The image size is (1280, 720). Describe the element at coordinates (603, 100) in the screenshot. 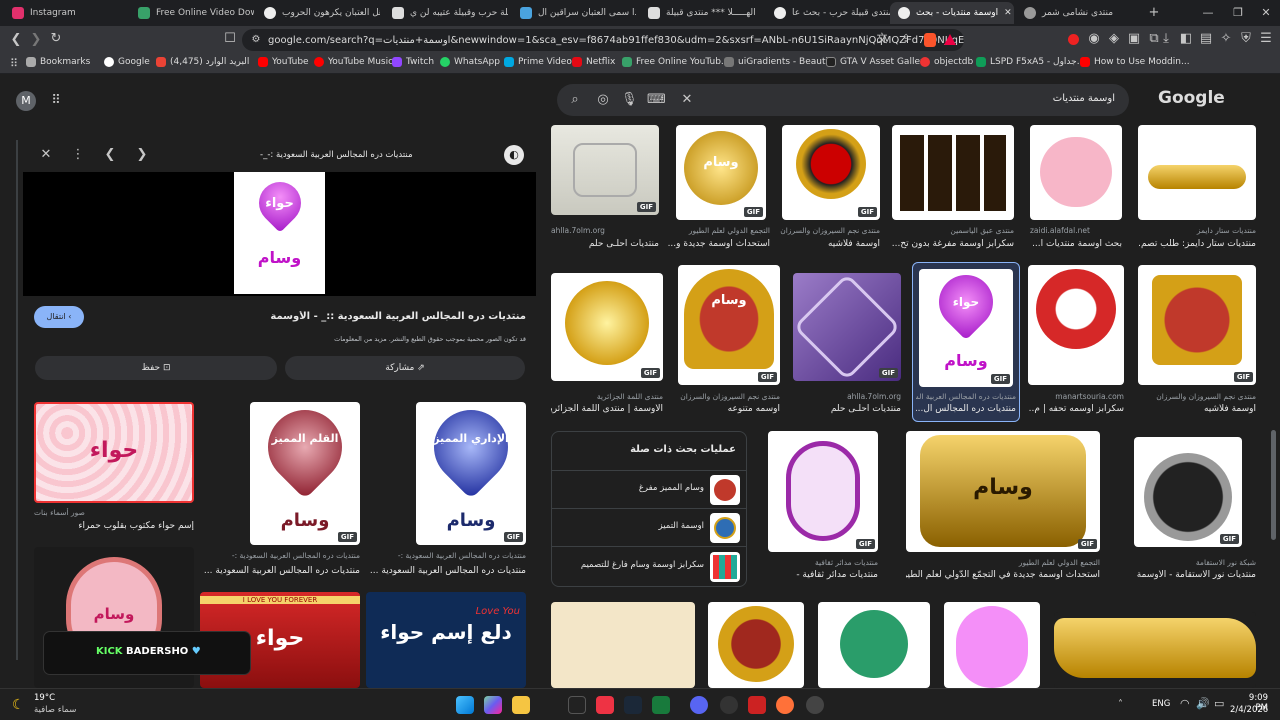

I see `lens-icon: ◎` at that location.